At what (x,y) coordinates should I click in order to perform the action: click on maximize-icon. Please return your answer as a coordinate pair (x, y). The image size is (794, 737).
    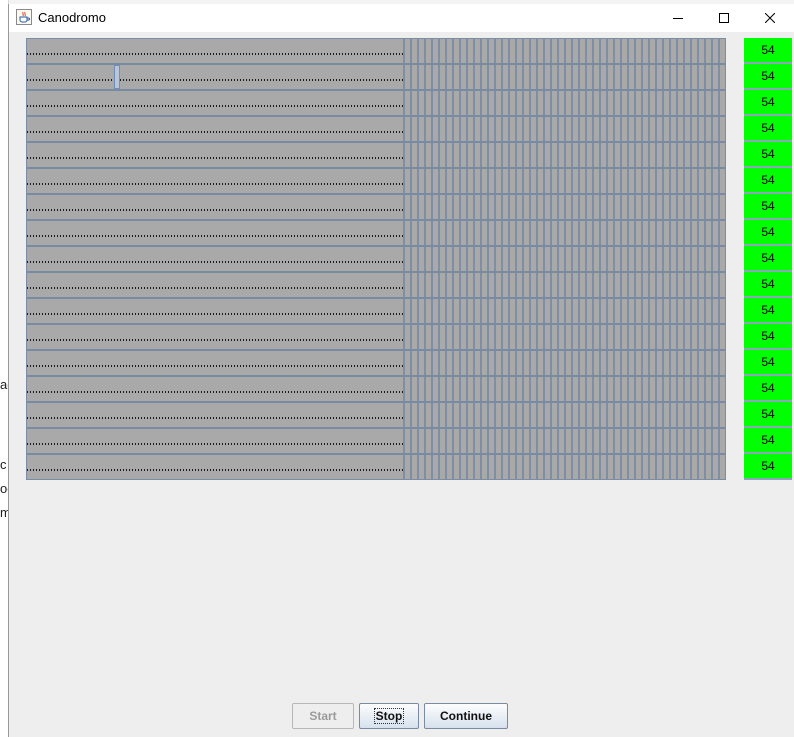
    Looking at the image, I should click on (724, 18).